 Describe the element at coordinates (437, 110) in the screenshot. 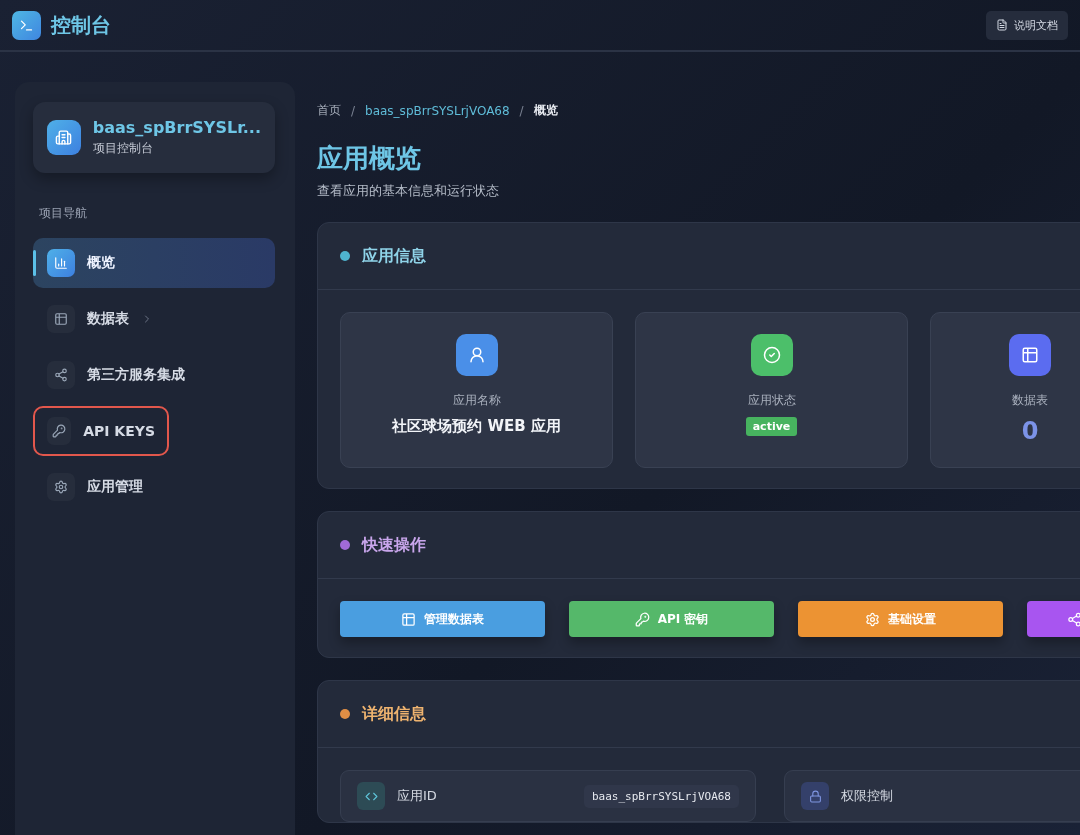

I see `breadcrumb-item: baas_spBrrSYSLrjVOA68` at that location.